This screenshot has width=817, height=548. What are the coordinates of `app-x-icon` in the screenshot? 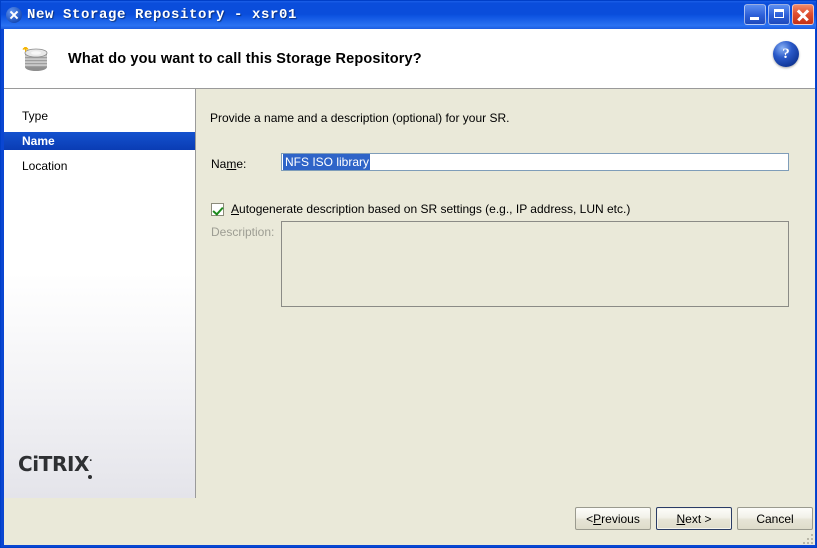 It's located at (14, 15).